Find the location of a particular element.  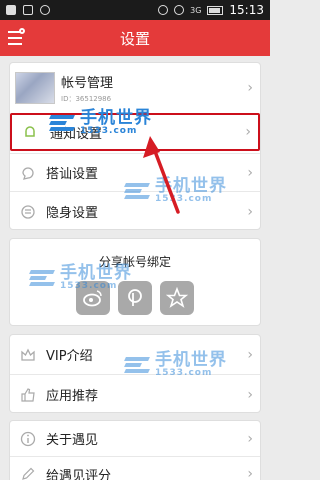

thumbs-up-icon is located at coordinates (28, 394).